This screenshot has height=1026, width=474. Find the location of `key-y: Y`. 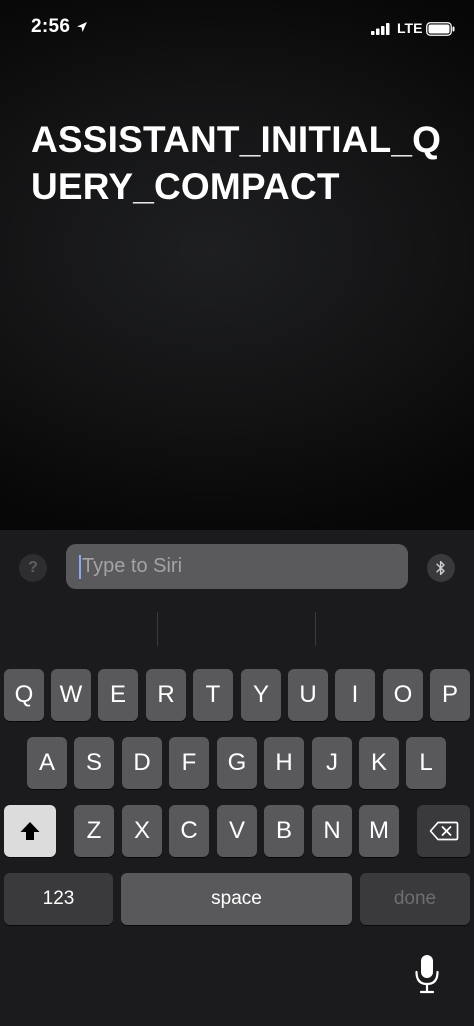

key-y: Y is located at coordinates (261, 695).